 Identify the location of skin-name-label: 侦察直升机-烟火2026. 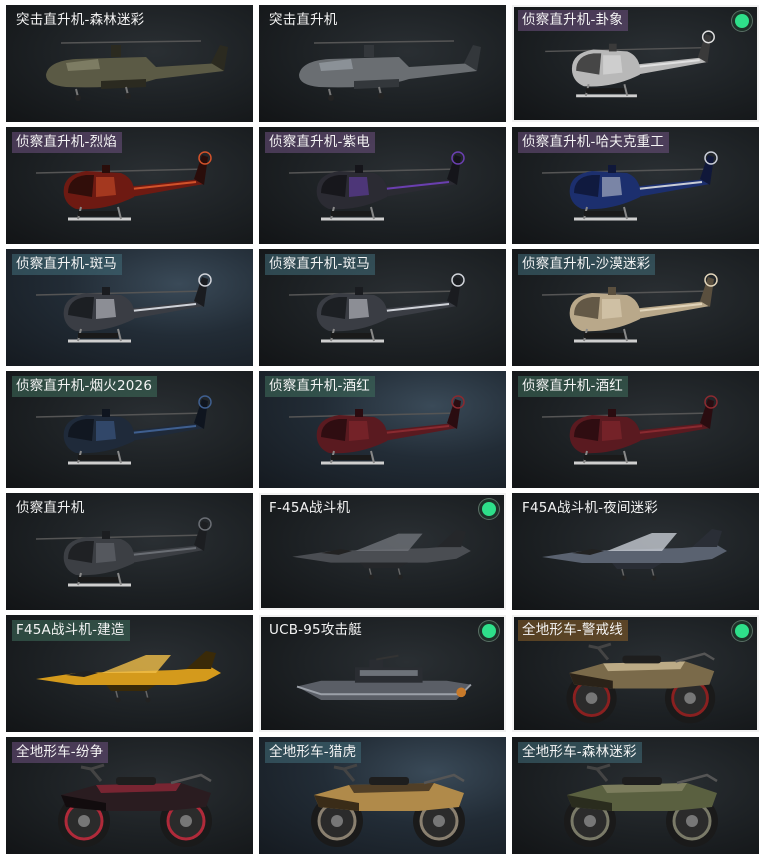
(85, 386).